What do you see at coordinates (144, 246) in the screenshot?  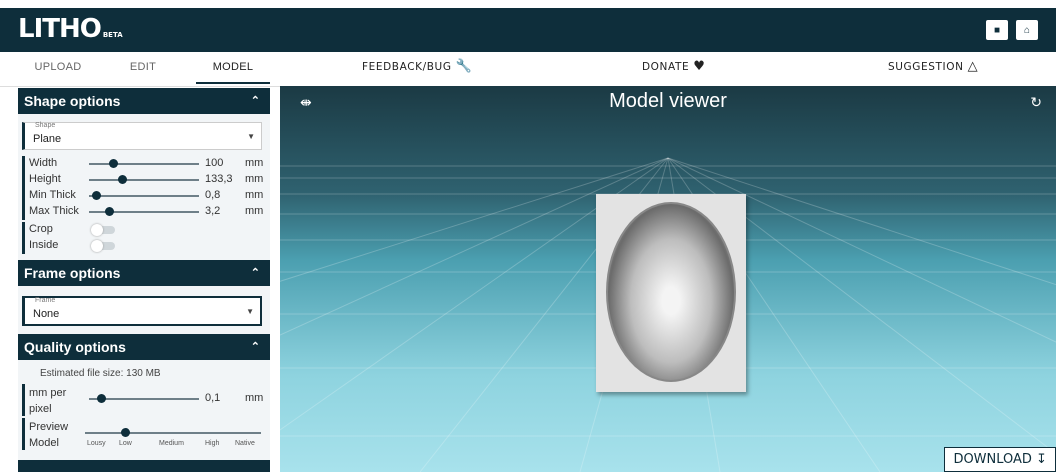 I see `inside-row: Inside` at bounding box center [144, 246].